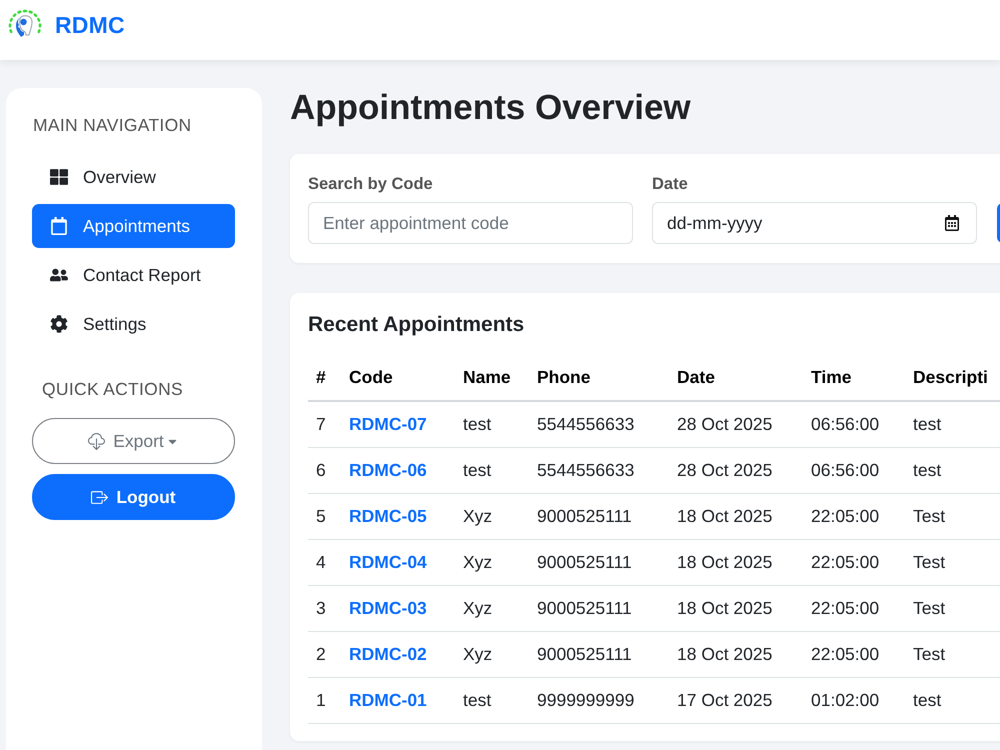  What do you see at coordinates (321, 470) in the screenshot?
I see `table-cell: 6` at bounding box center [321, 470].